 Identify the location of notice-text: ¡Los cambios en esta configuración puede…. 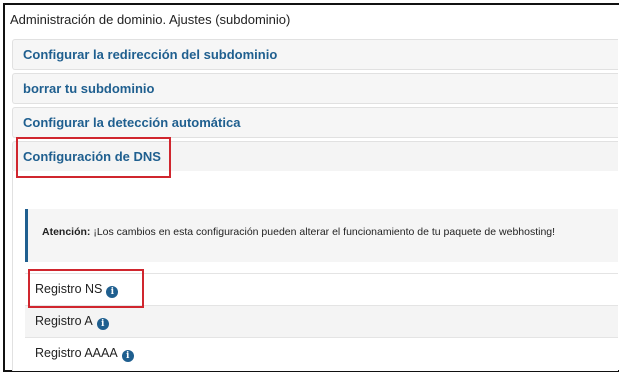
(324, 232).